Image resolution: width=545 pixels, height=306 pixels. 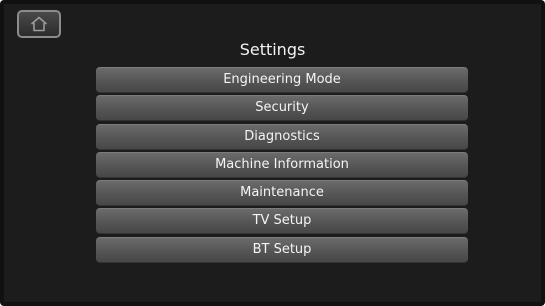 What do you see at coordinates (282, 221) in the screenshot?
I see `menu-item-tv-setup: TV Setup` at bounding box center [282, 221].